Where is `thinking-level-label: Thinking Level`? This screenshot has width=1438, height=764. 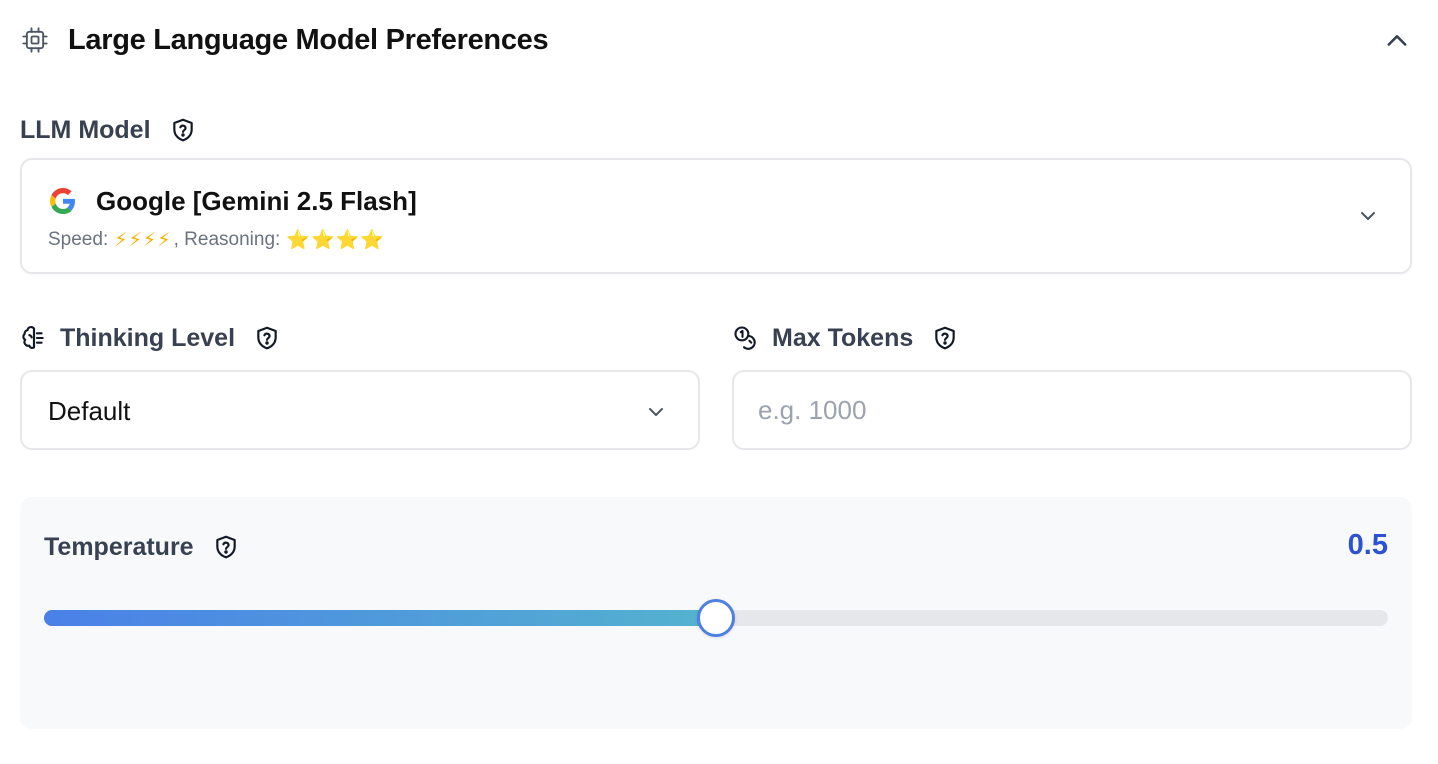
thinking-level-label: Thinking Level is located at coordinates (148, 337).